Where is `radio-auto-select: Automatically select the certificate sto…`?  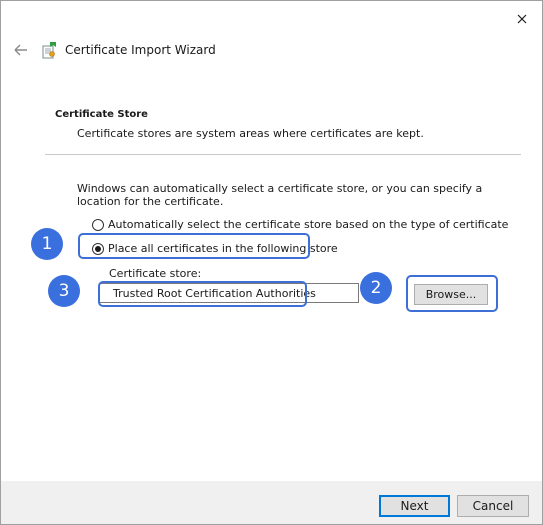
radio-auto-select: Automatically select the certificate sto… is located at coordinates (300, 224).